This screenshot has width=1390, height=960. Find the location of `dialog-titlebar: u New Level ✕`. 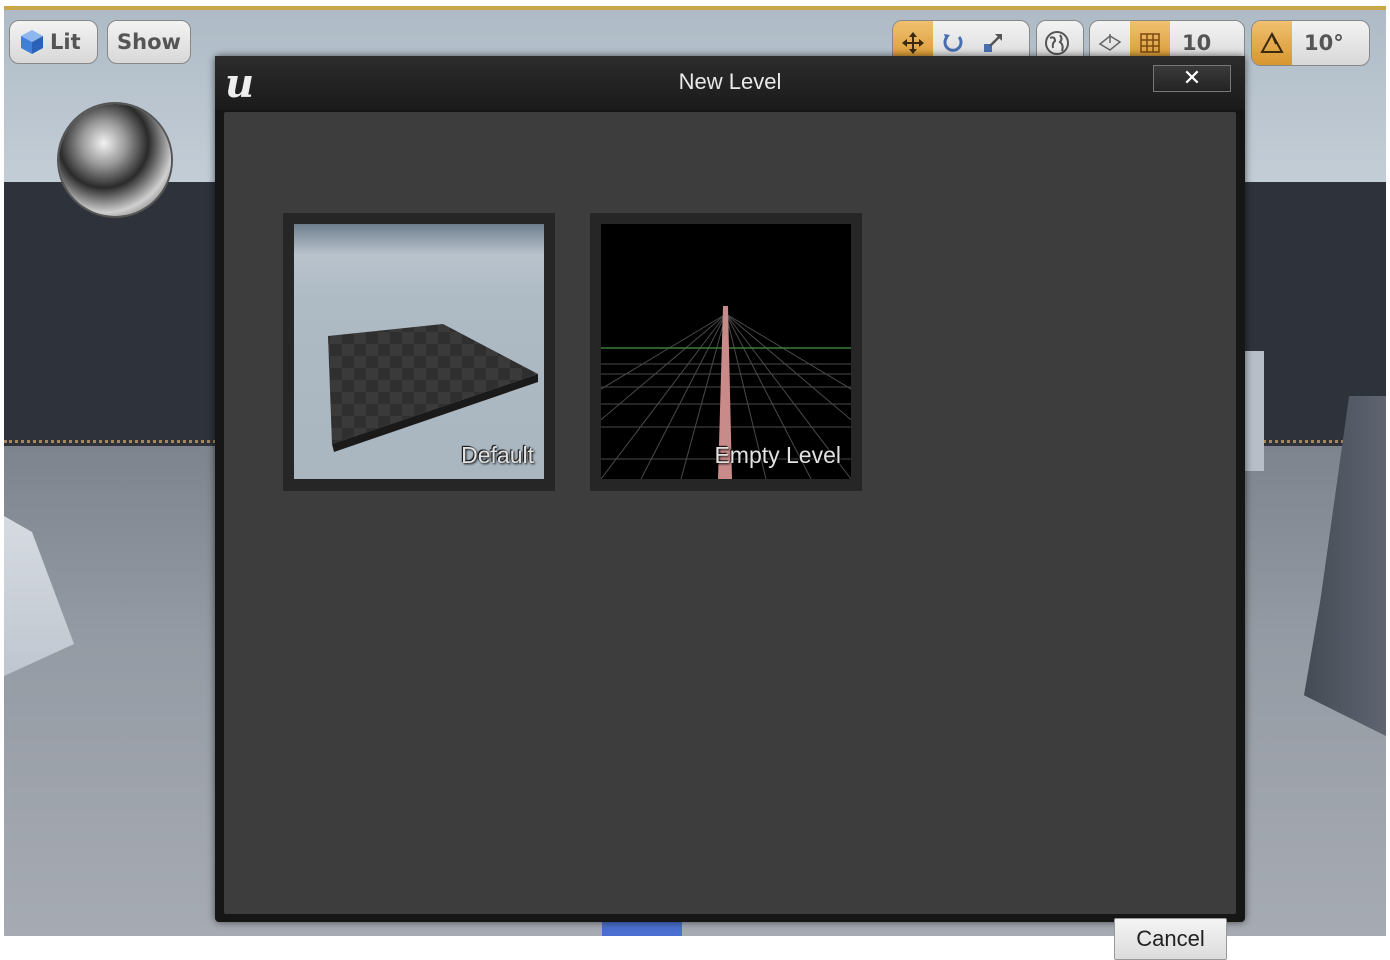

dialog-titlebar: u New Level ✕ is located at coordinates (730, 83).